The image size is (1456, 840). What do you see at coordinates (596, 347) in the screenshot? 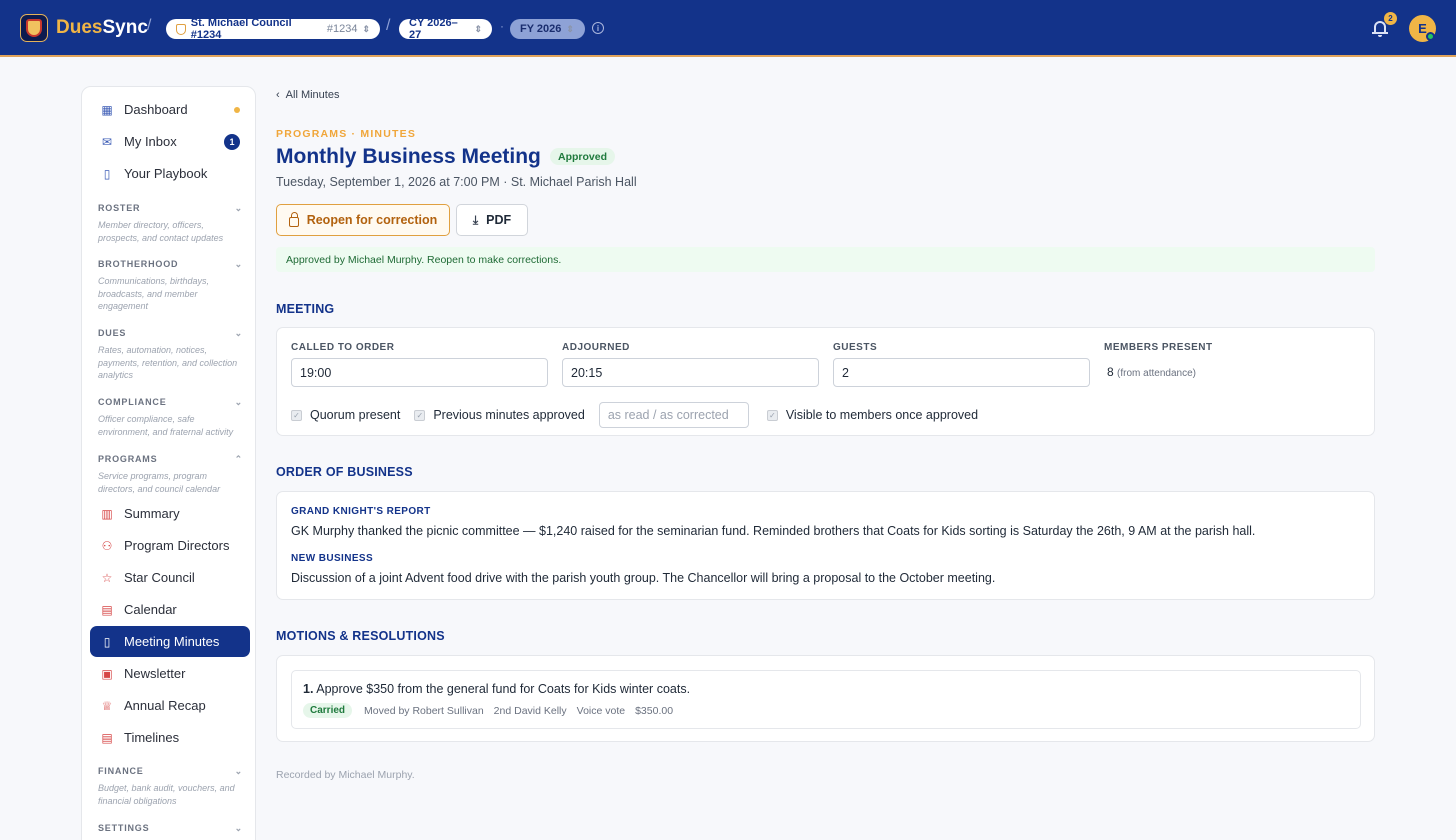
I see `adjourned-label: ADJOURNED` at bounding box center [596, 347].